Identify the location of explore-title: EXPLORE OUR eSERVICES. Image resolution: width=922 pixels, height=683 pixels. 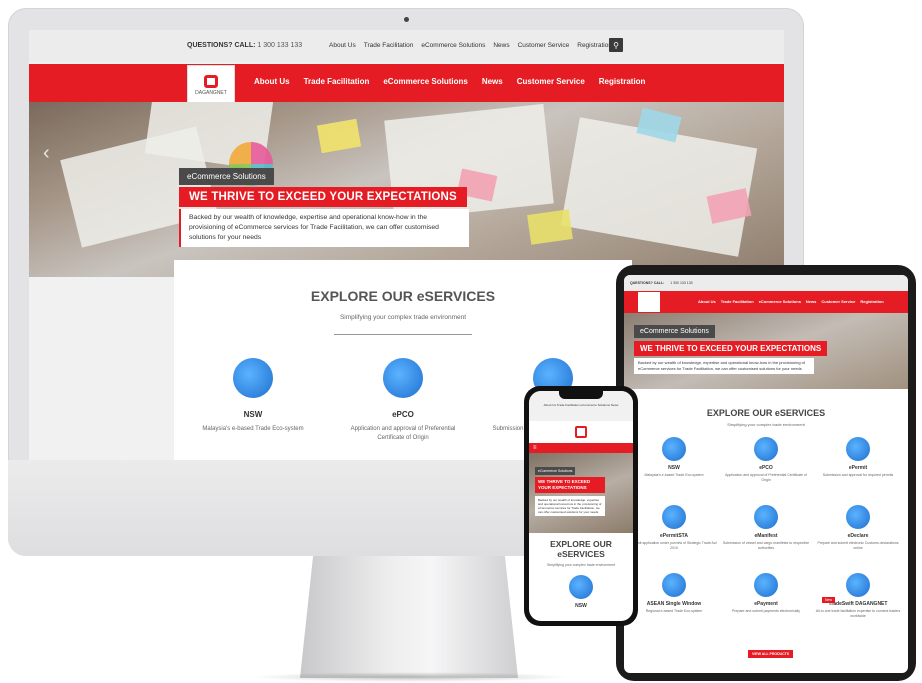
(403, 296).